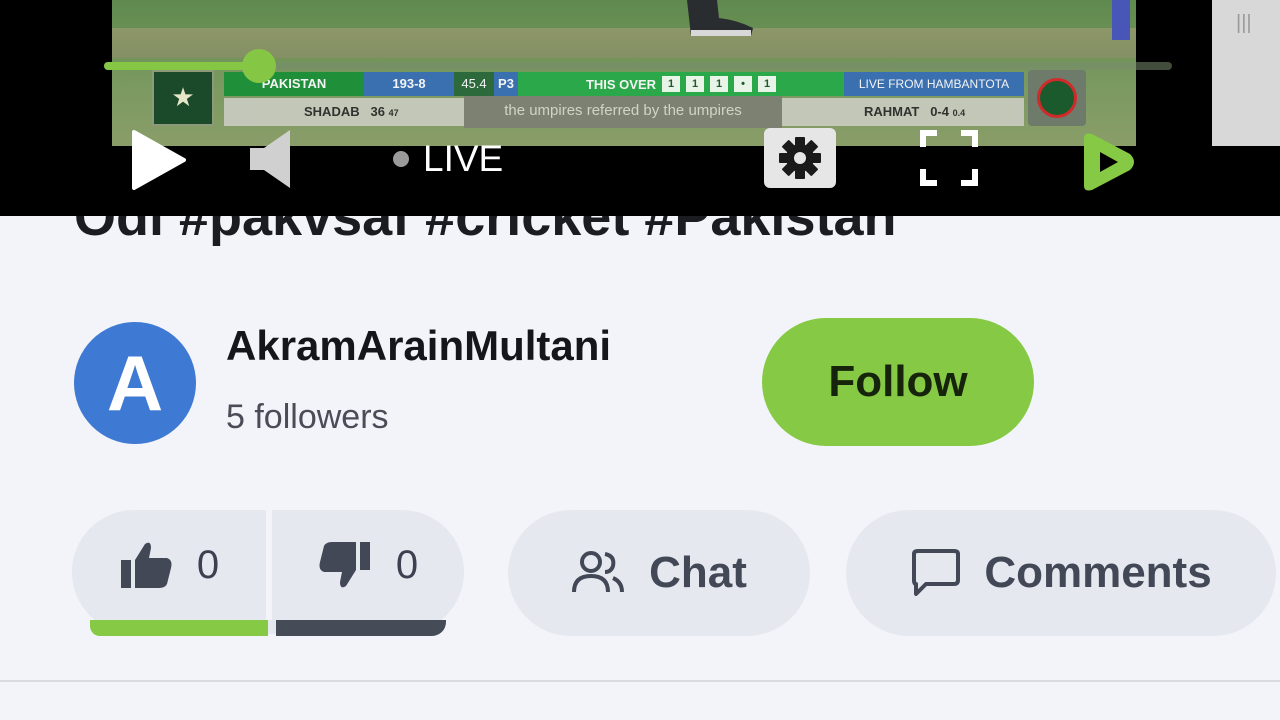 The image size is (1280, 720). I want to click on thumbs-down-icon, so click(344, 565).